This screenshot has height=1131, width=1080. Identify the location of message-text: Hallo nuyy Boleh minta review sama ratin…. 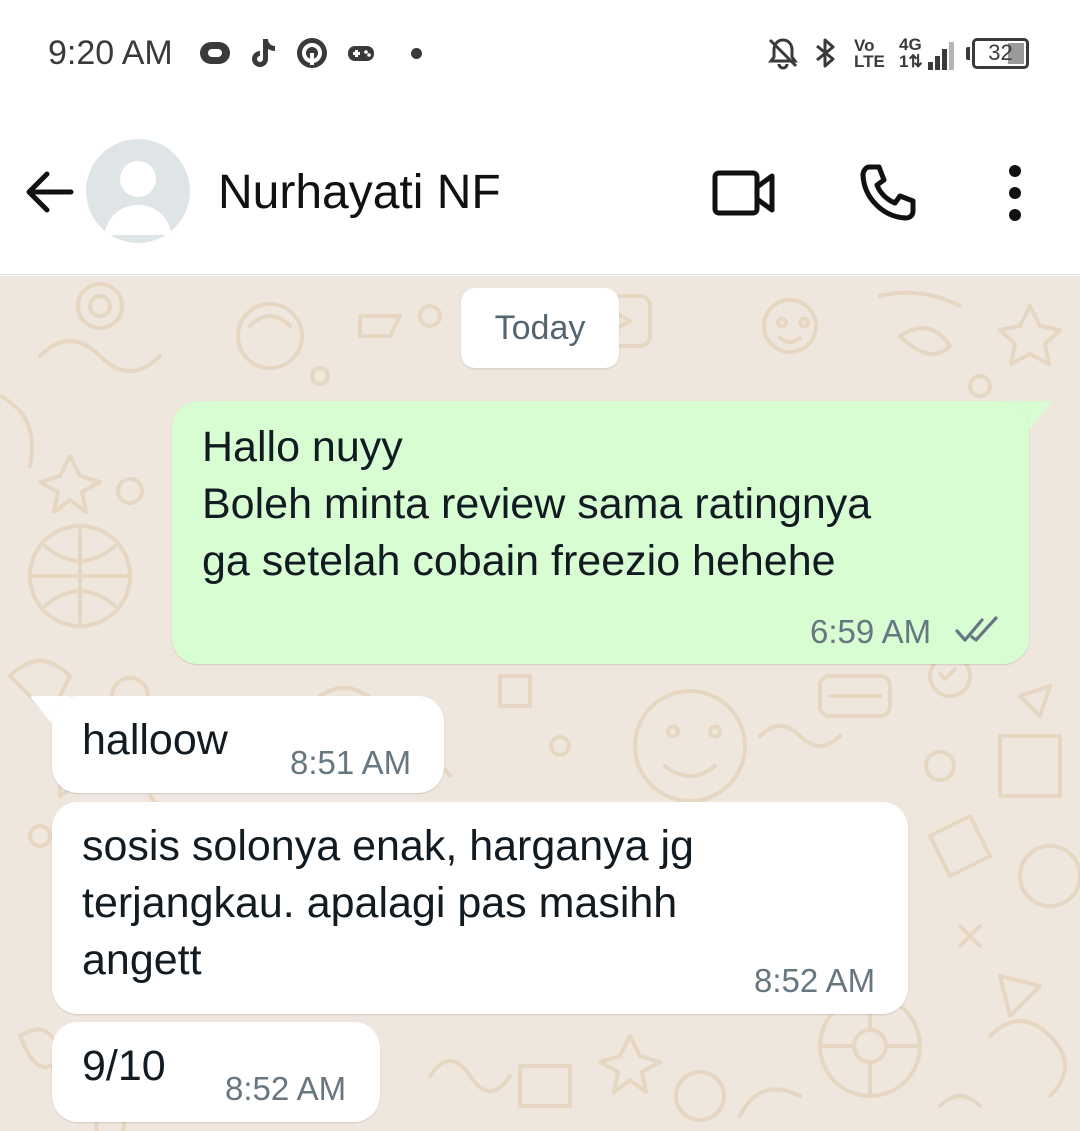
(537, 504).